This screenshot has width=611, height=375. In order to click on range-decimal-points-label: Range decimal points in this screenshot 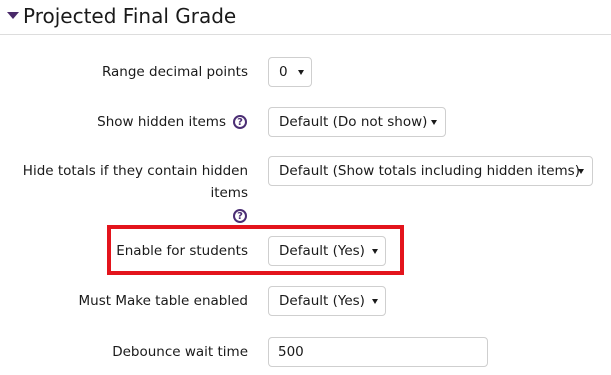, I will do `click(174, 72)`.